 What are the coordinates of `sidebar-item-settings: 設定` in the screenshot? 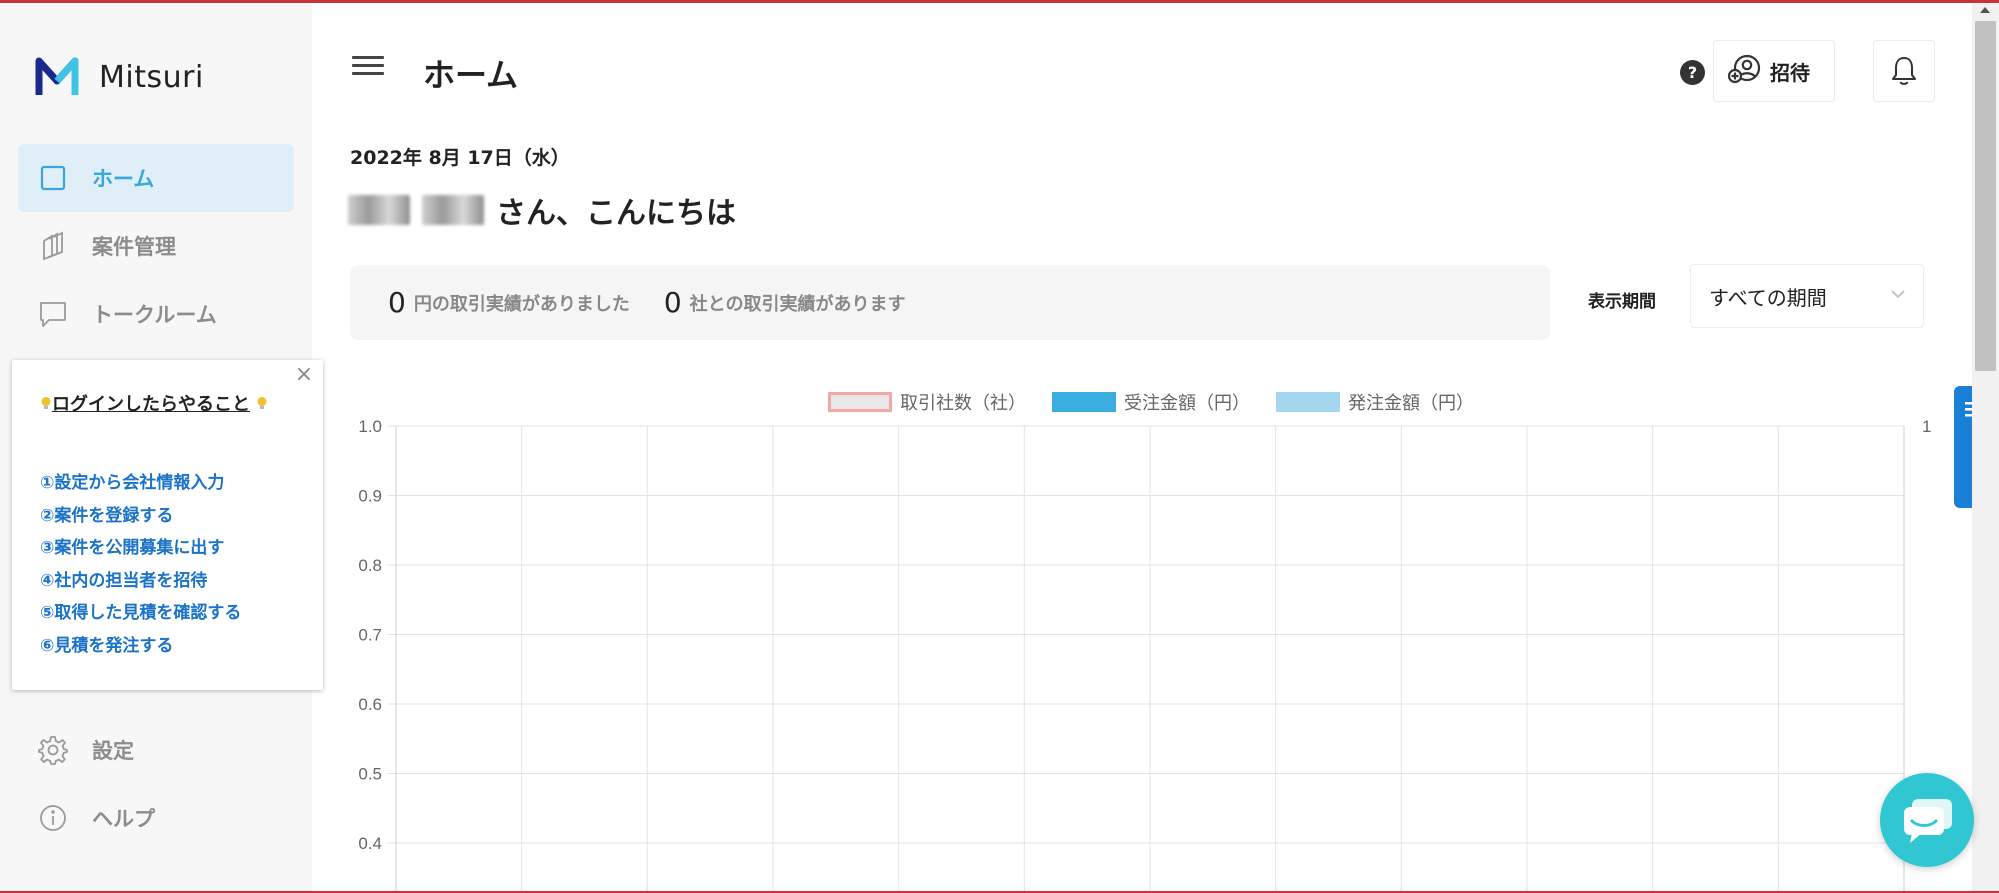 It's located at (156, 750).